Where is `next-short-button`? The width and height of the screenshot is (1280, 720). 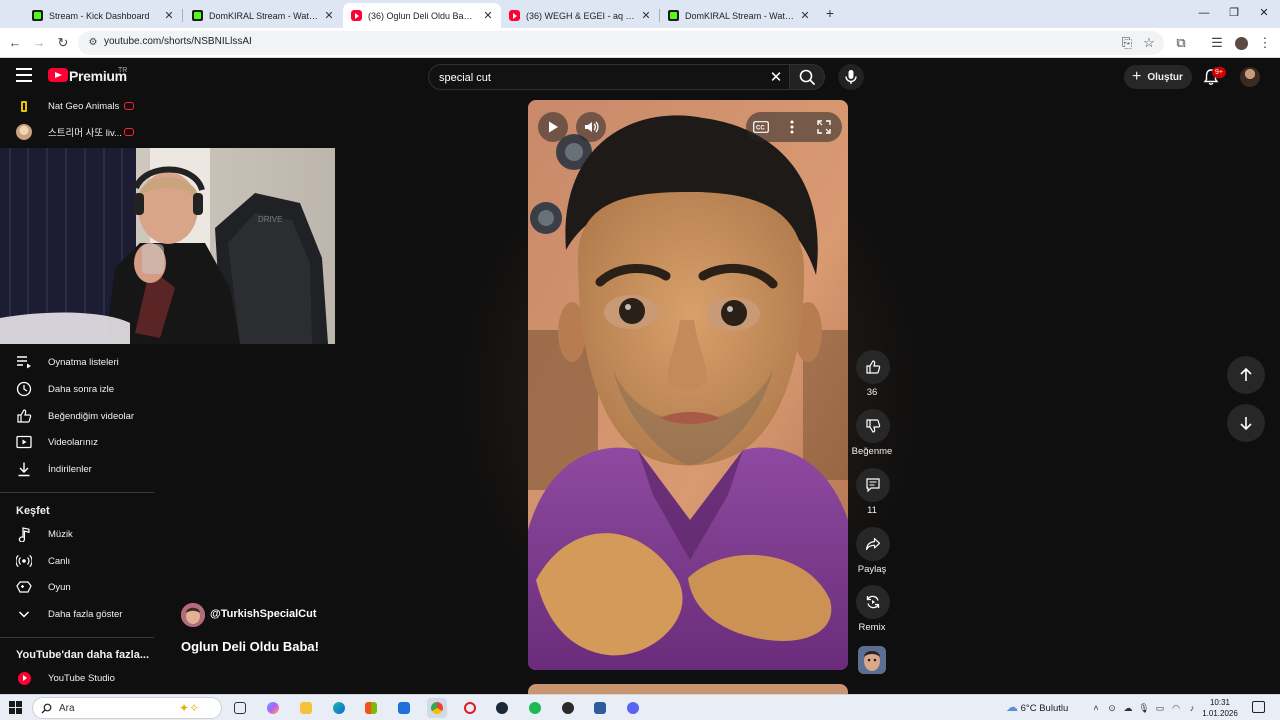 next-short-button is located at coordinates (1246, 423).